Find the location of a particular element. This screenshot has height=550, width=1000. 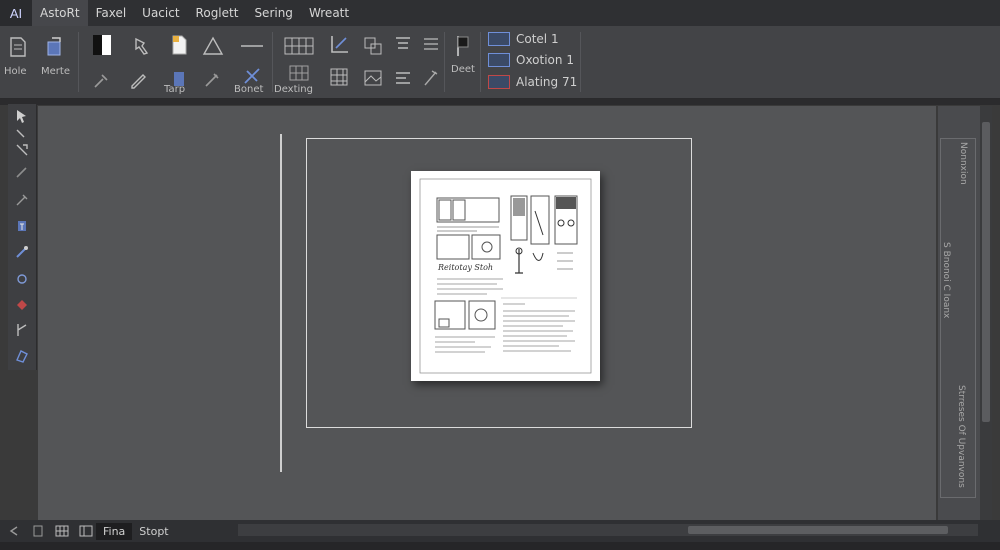

distribute-icon is located at coordinates (403, 78).